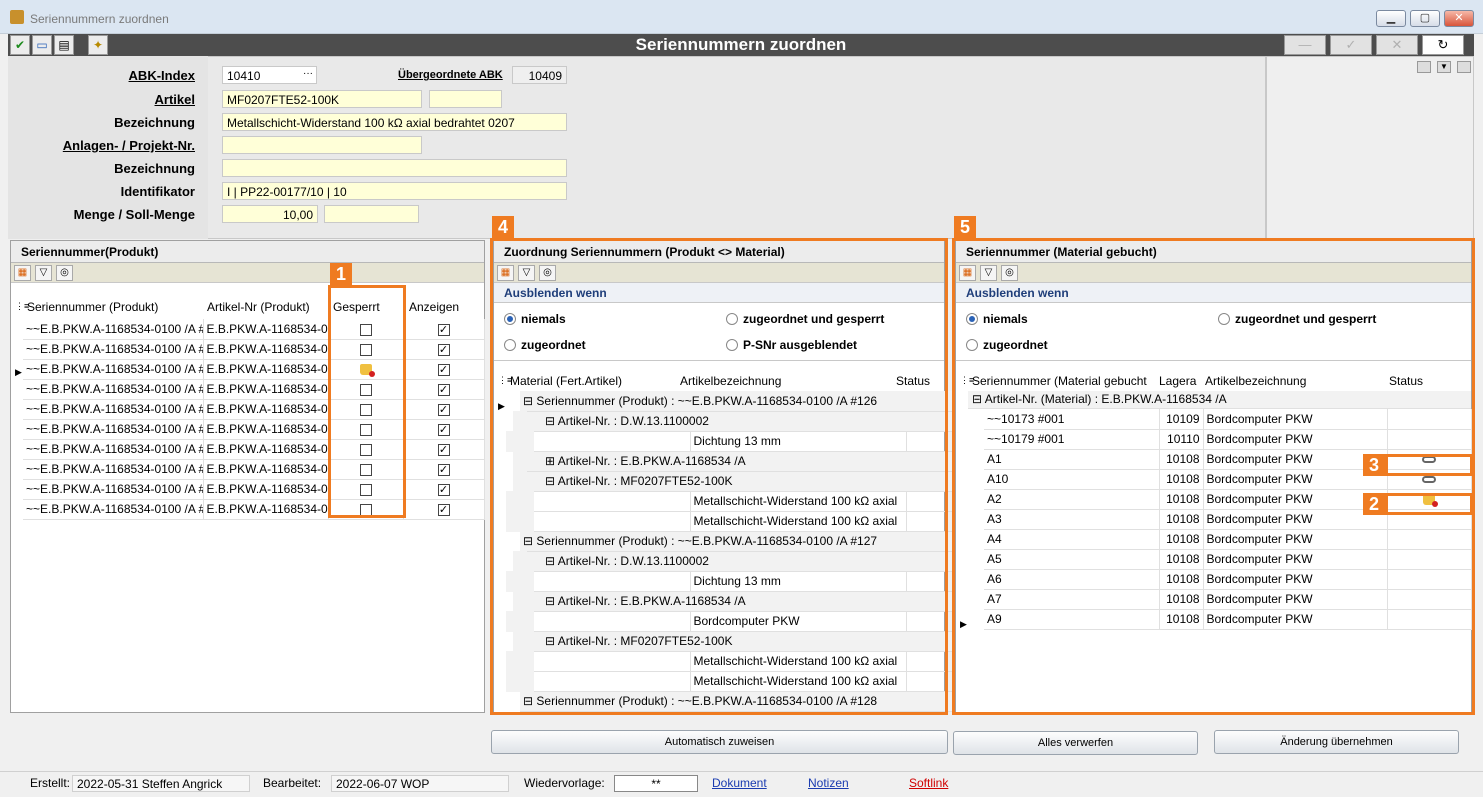 Image resolution: width=1483 pixels, height=797 pixels. Describe the element at coordinates (161, 783) in the screenshot. I see `erstellt-value: 2022-05-31 Steffen Angrick` at that location.